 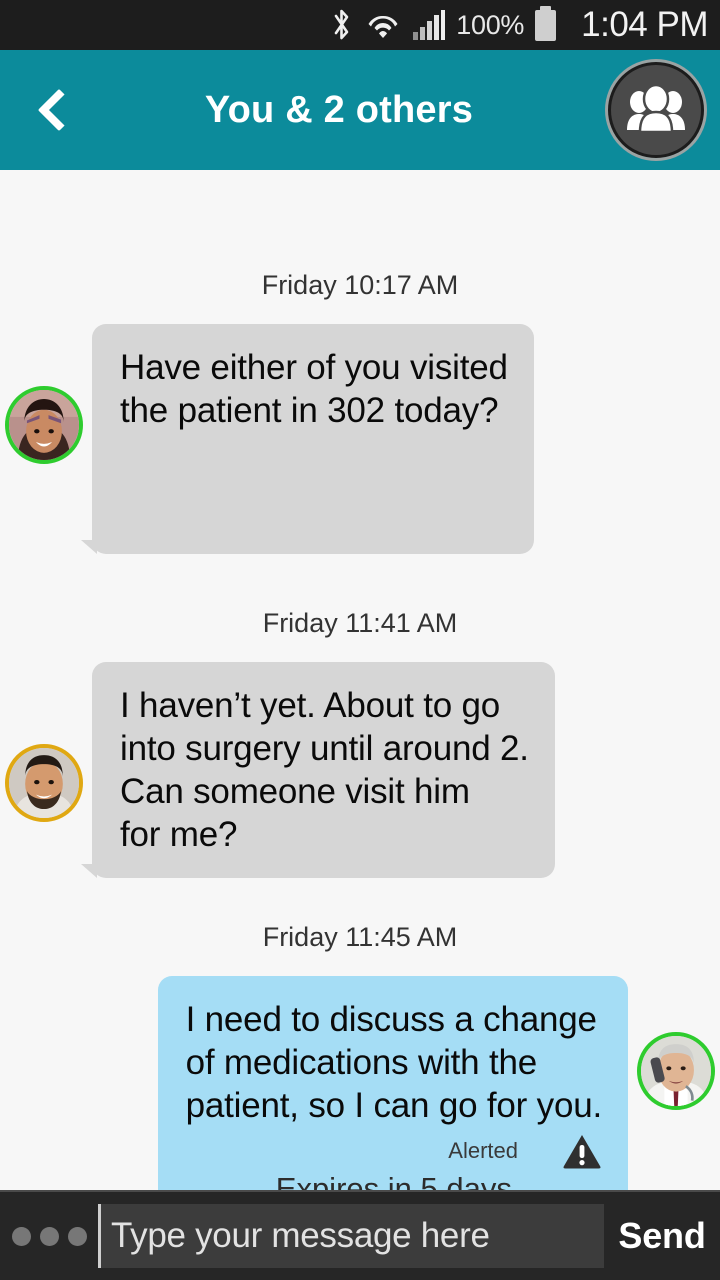 What do you see at coordinates (360, 285) in the screenshot?
I see `message-timestamp: Friday 10:17 AM` at bounding box center [360, 285].